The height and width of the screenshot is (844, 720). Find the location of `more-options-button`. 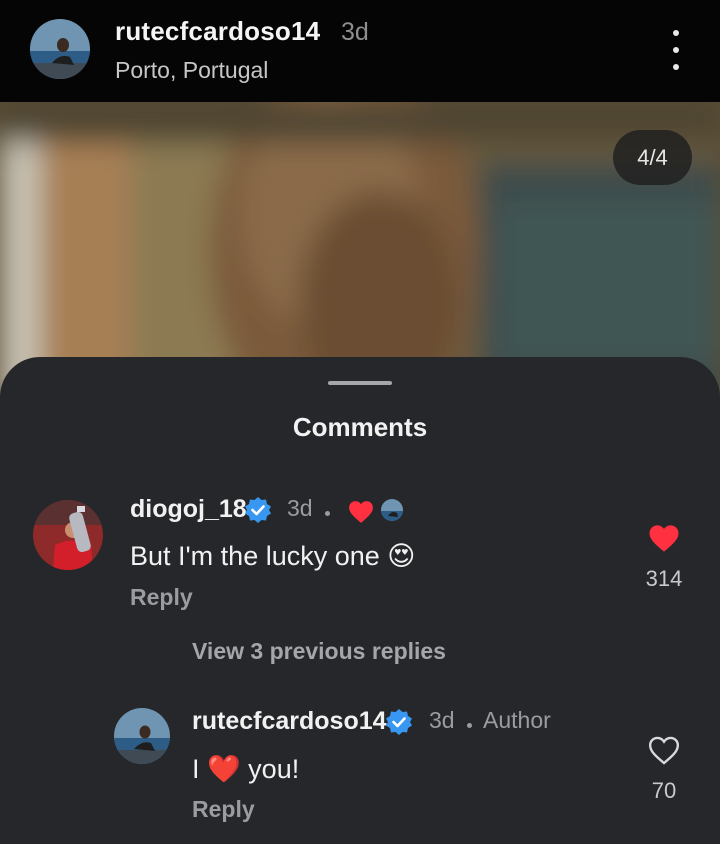

more-options-button is located at coordinates (676, 50).